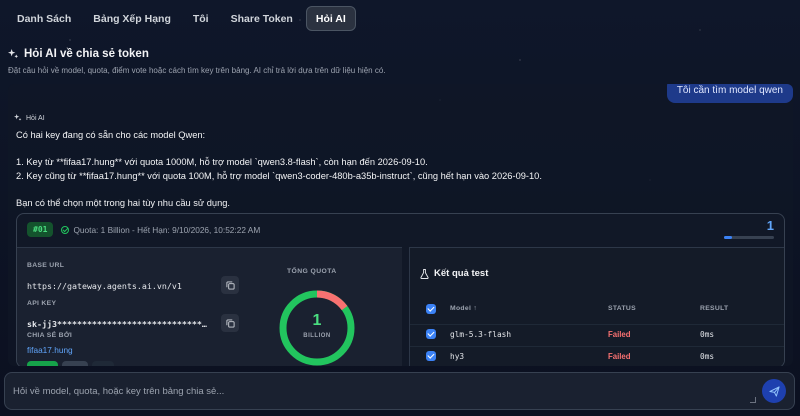  Describe the element at coordinates (50, 350) in the screenshot. I see `shared-by-link: fifaa17.hung` at that location.